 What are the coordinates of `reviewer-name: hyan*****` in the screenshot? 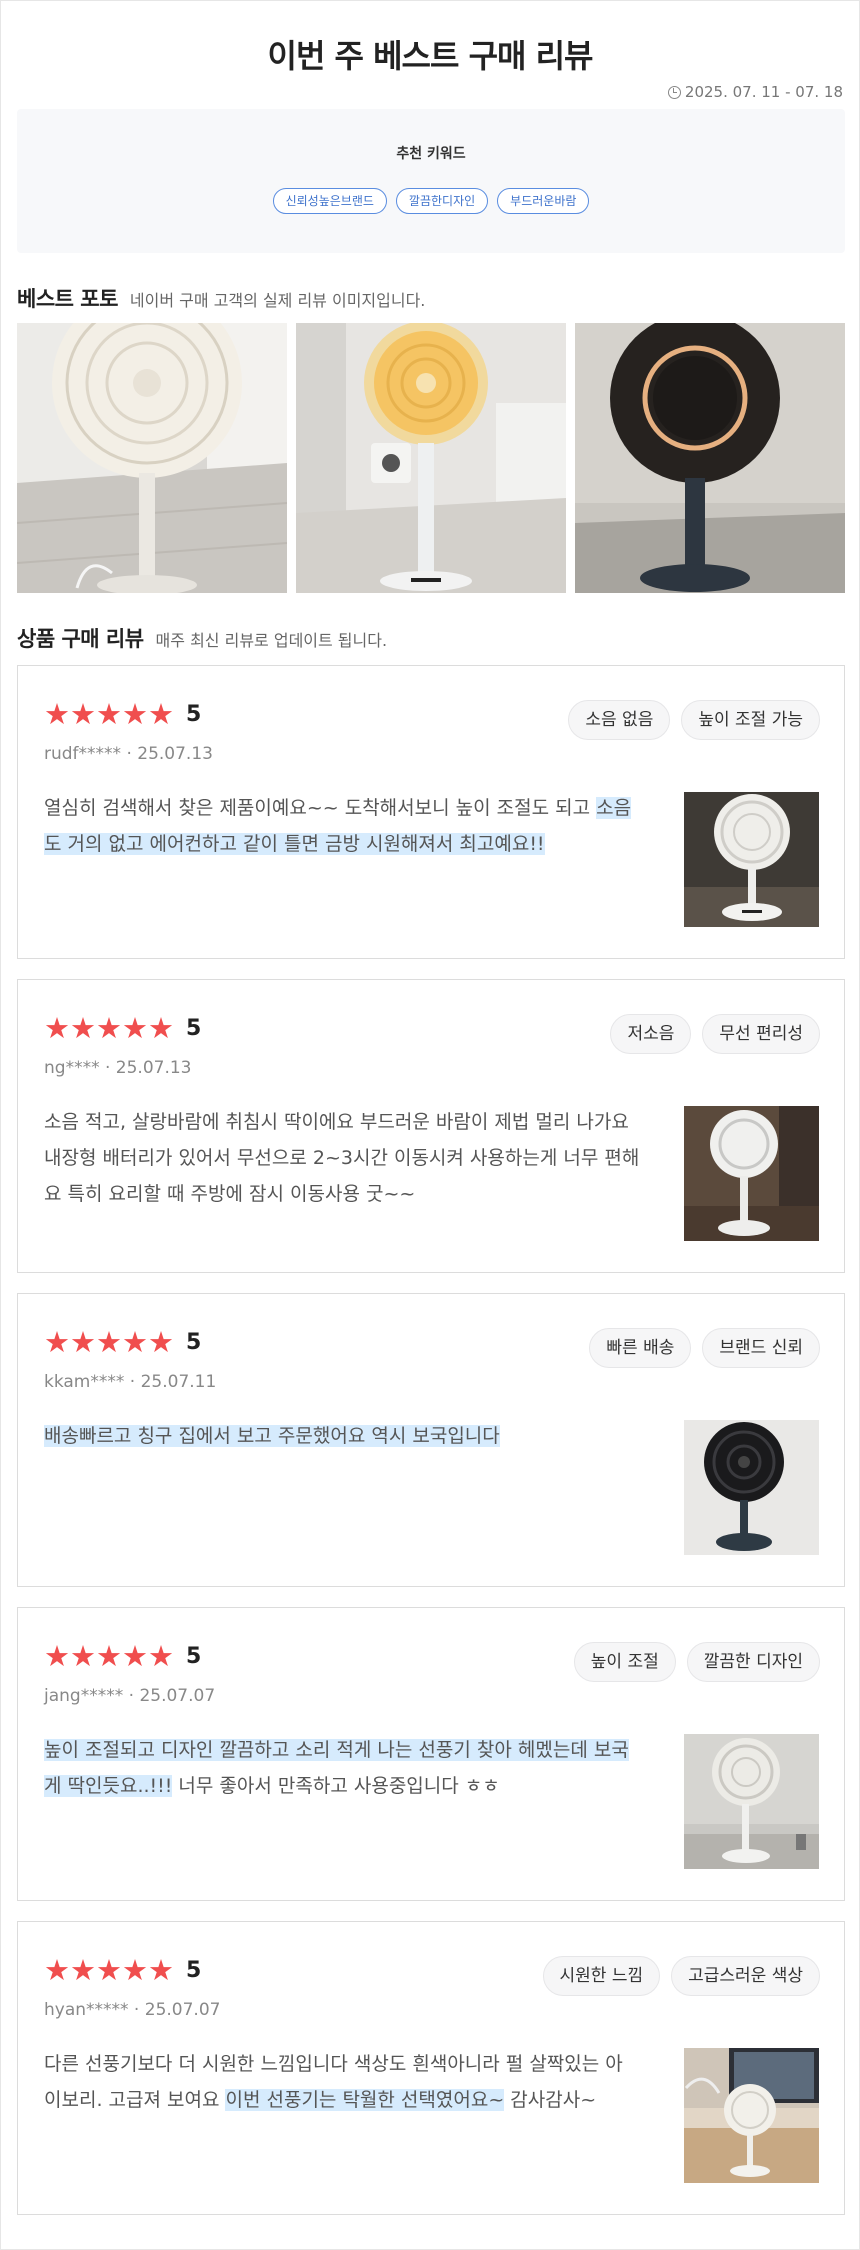 It's located at (86, 2010).